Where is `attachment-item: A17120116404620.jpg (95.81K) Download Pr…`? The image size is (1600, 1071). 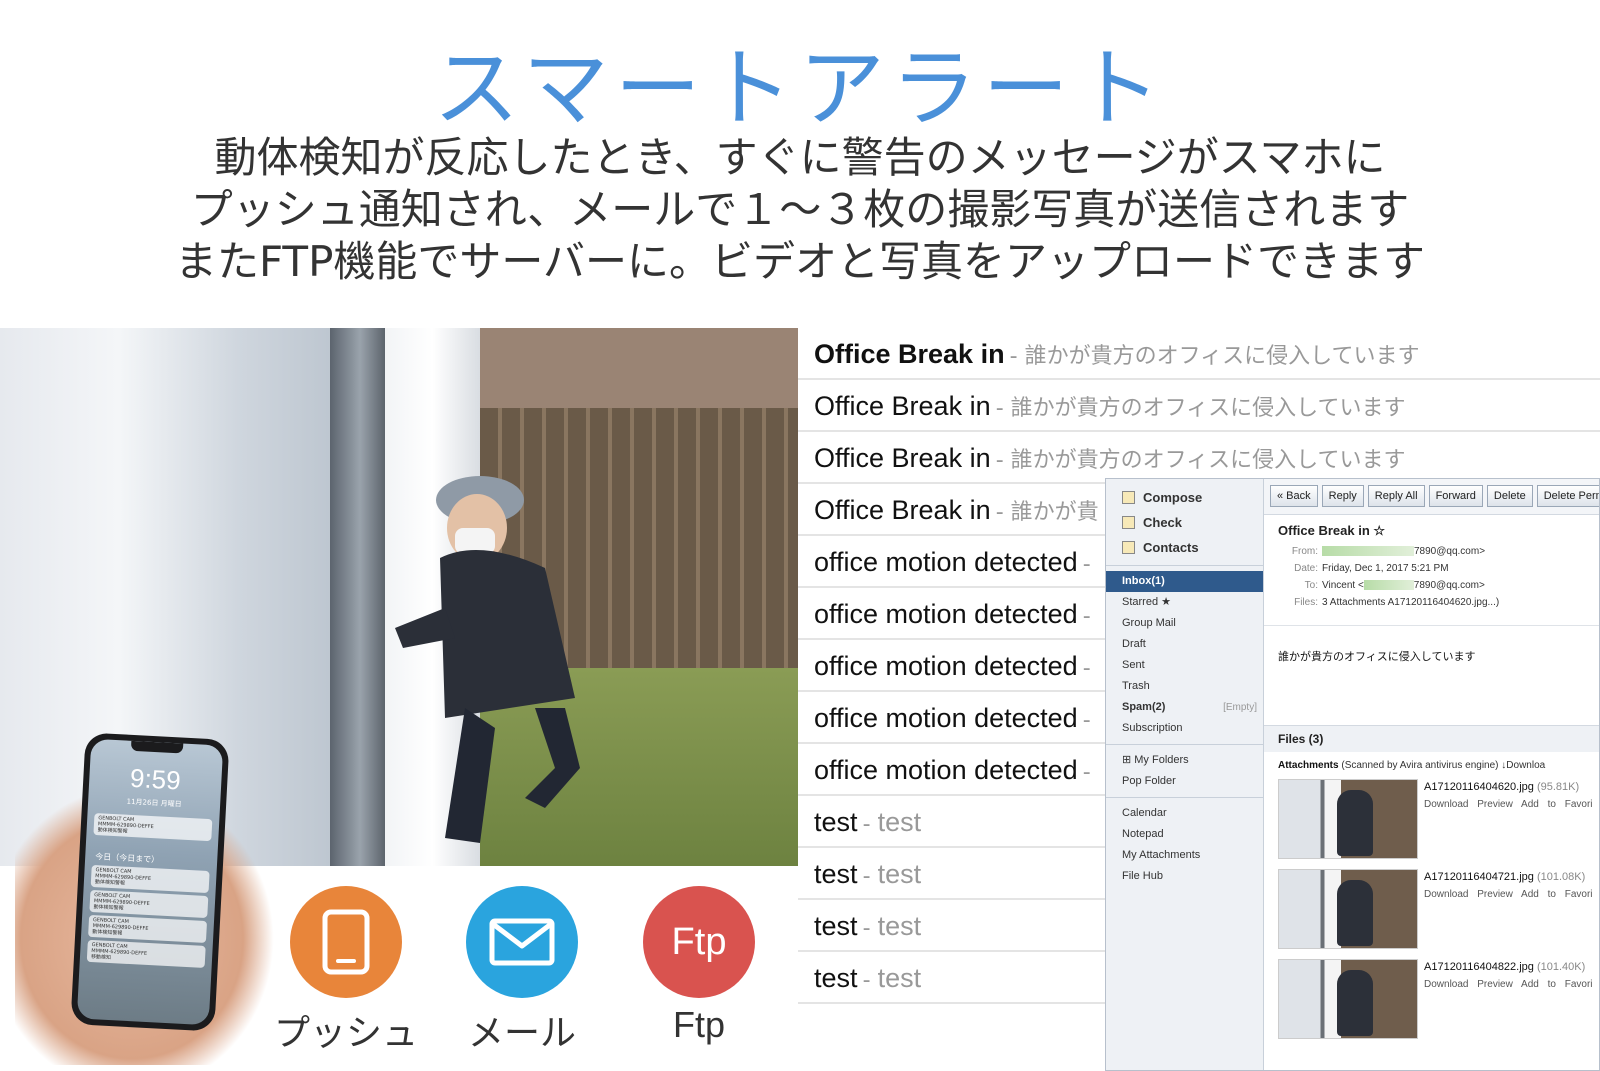
attachment-item: A17120116404620.jpg (95.81K) Download Pr… is located at coordinates (1431, 820).